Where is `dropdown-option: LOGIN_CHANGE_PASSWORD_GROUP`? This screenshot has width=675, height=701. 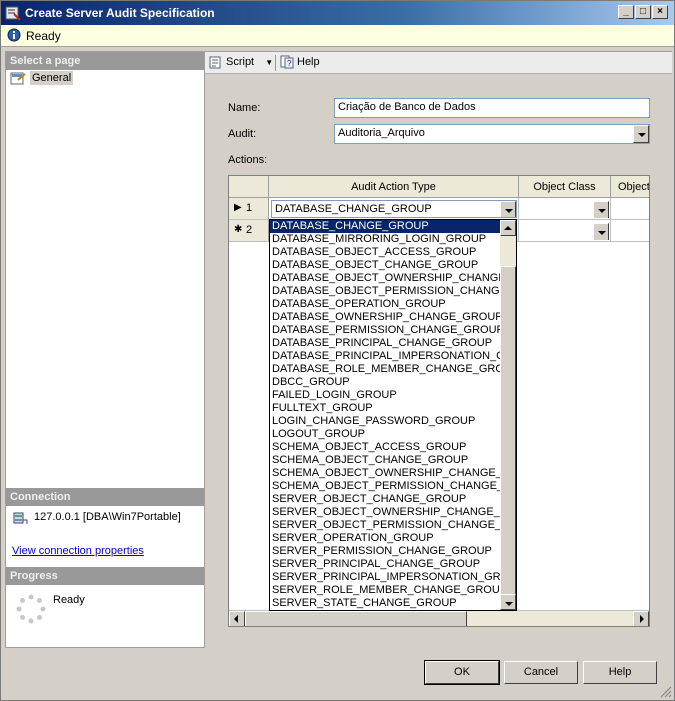
dropdown-option: LOGIN_CHANGE_PASSWORD_GROUP is located at coordinates (385, 421).